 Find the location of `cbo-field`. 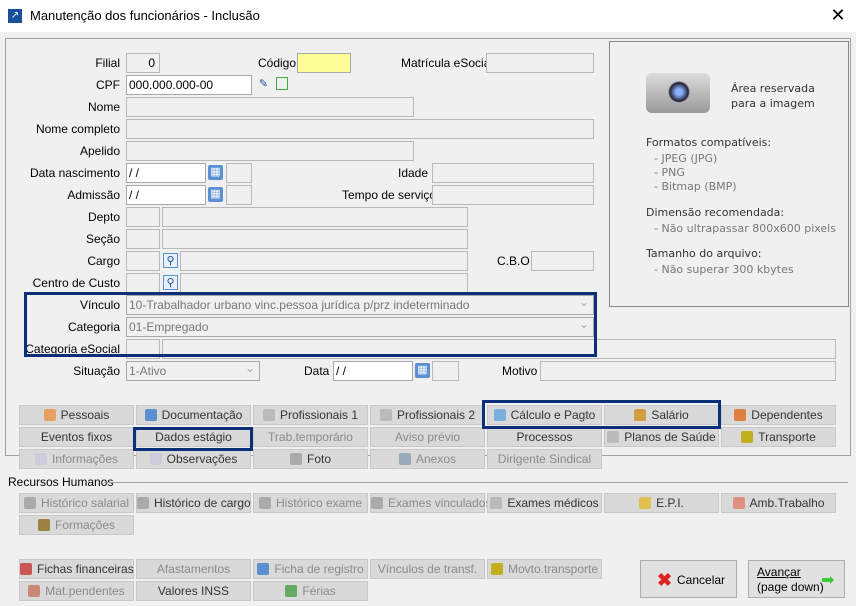

cbo-field is located at coordinates (562, 261).